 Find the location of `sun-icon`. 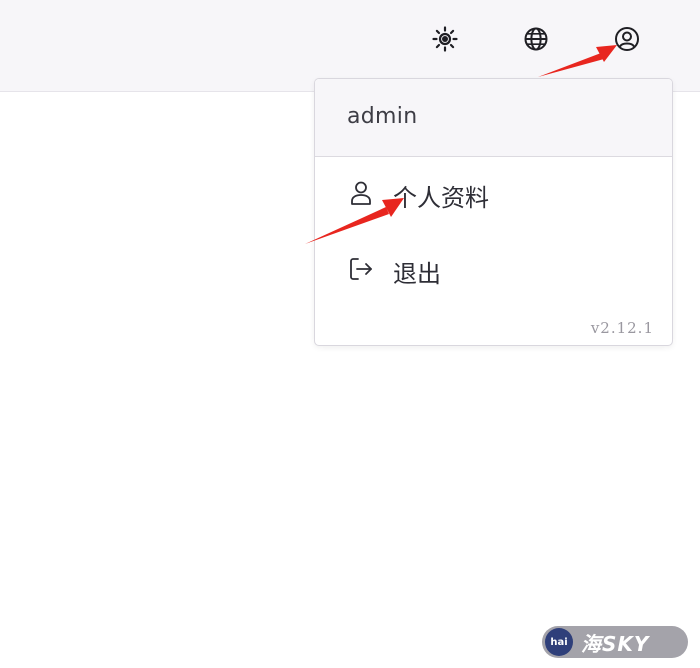

sun-icon is located at coordinates (445, 39).